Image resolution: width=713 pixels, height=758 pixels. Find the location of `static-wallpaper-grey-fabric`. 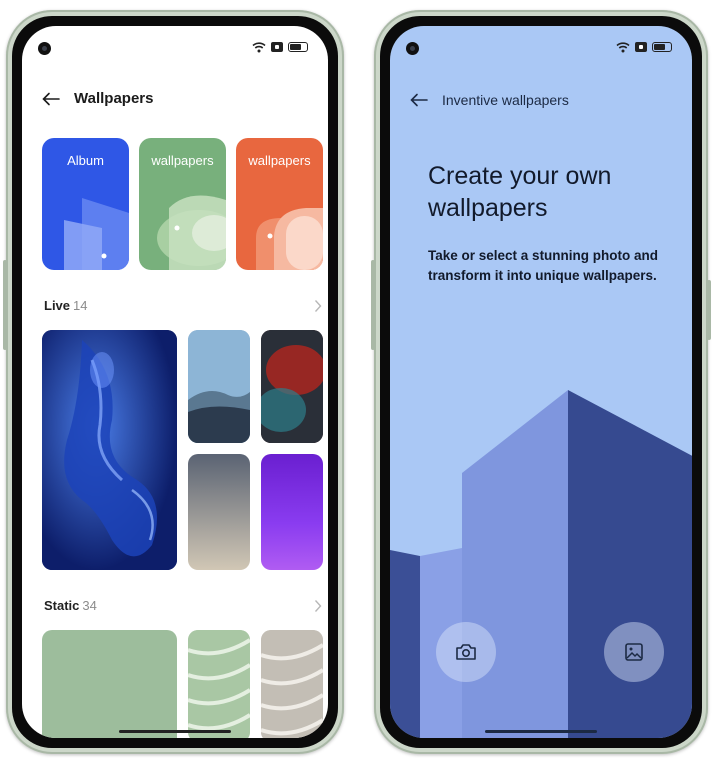

static-wallpaper-grey-fabric is located at coordinates (292, 684).